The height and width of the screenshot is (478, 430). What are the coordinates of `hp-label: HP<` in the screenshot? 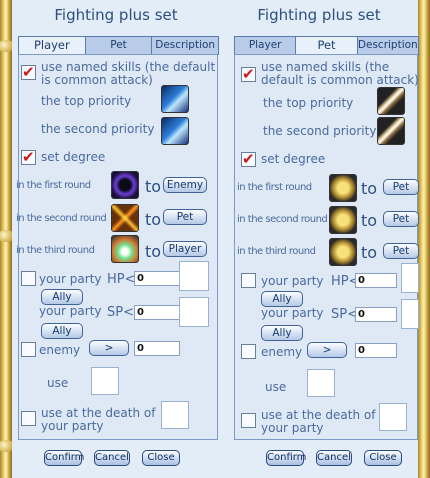 It's located at (121, 279).